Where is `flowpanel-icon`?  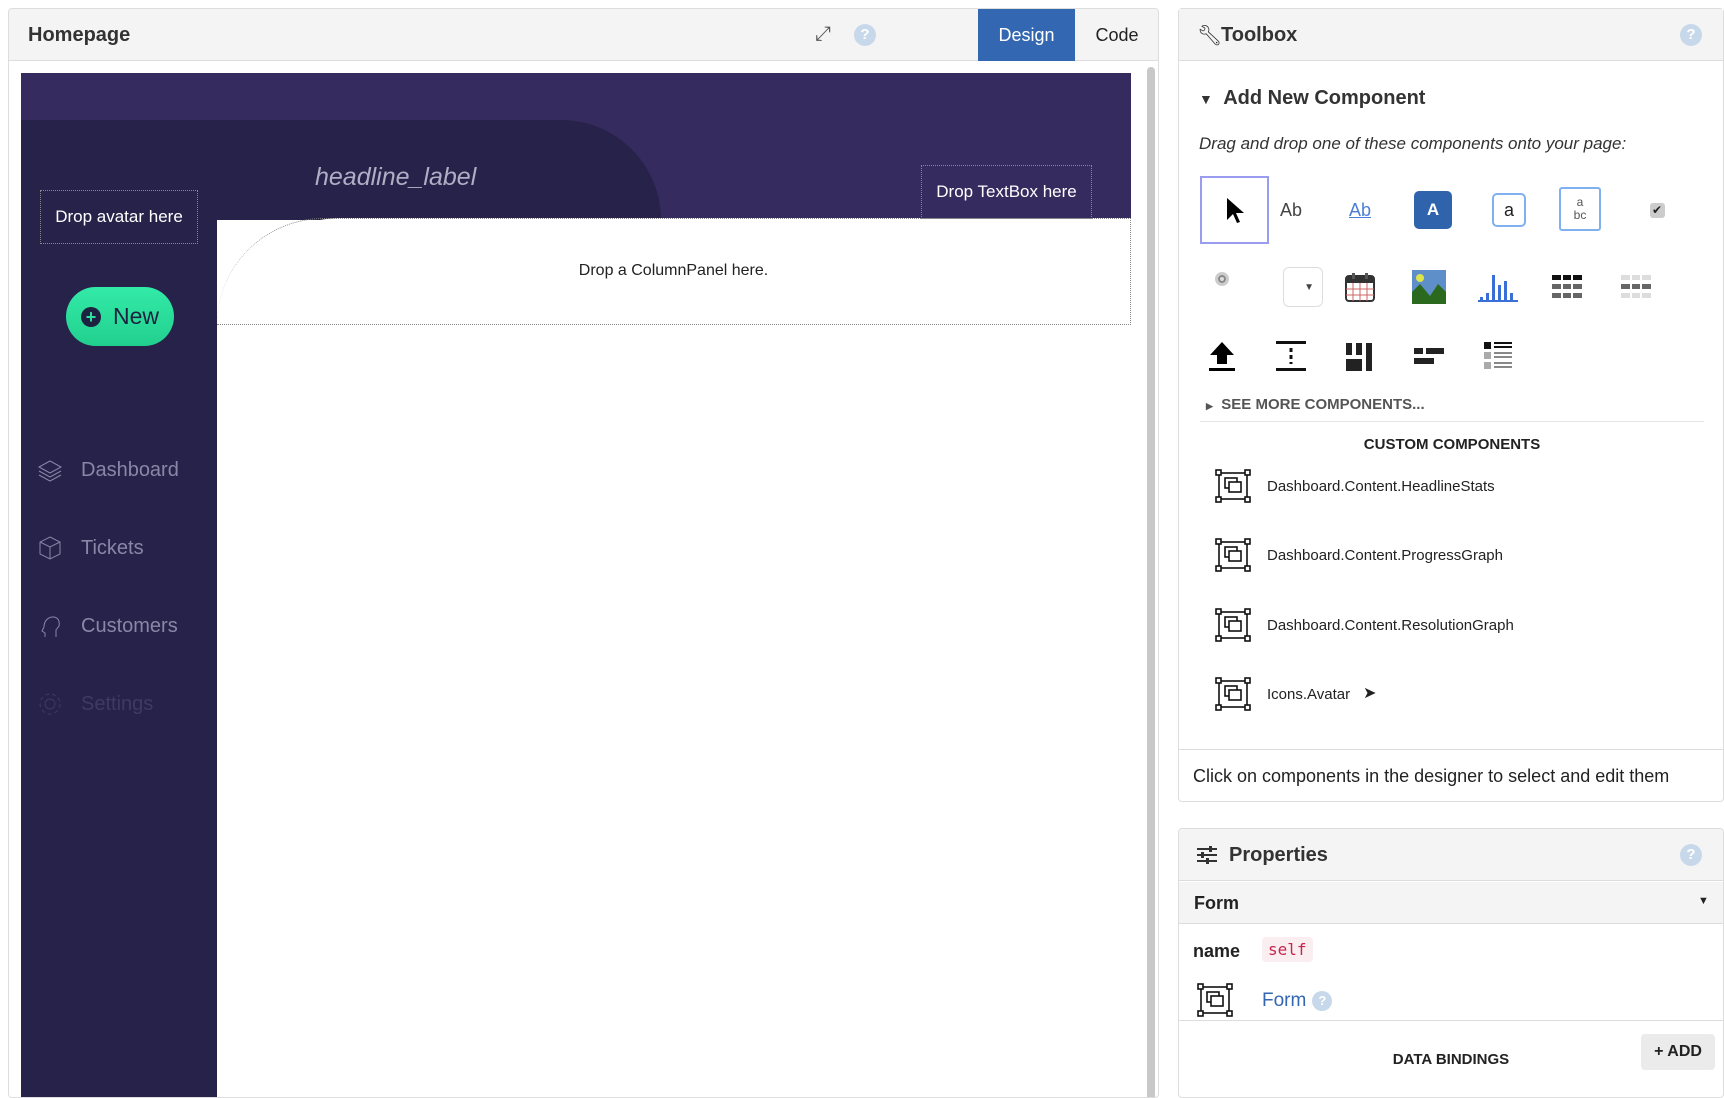 flowpanel-icon is located at coordinates (1429, 356).